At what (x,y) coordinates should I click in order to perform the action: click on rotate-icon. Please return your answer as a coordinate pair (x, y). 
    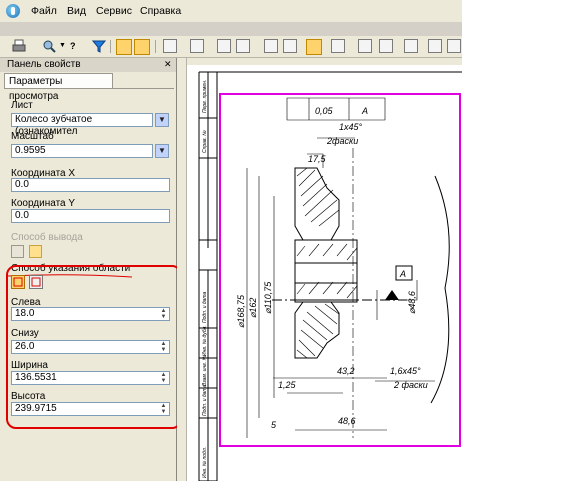
    Looking at the image, I should click on (224, 46).